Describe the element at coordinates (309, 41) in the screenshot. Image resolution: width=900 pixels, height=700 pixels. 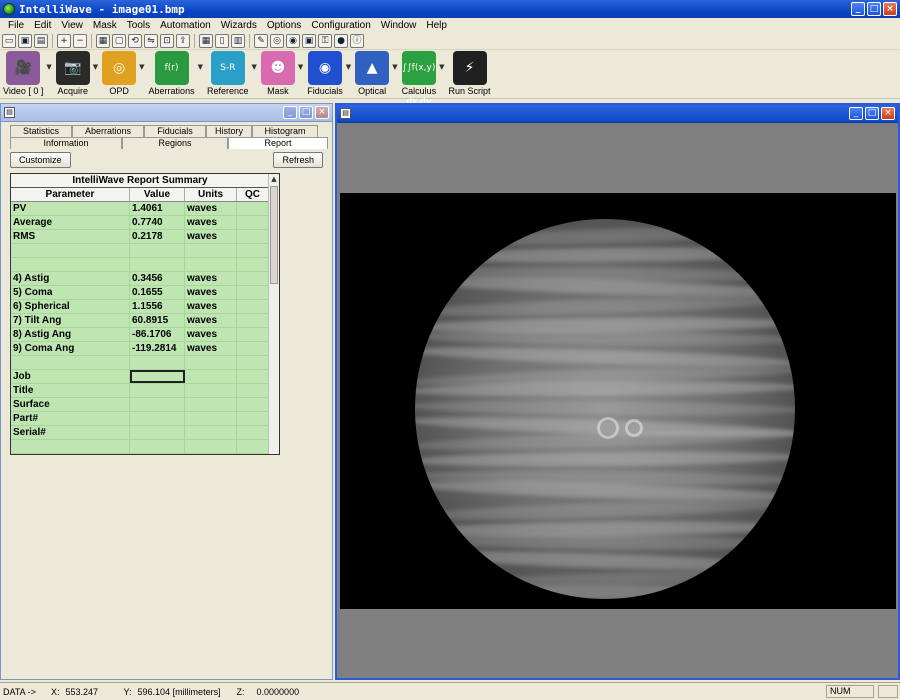
I see `camera-icon: ▣` at that location.